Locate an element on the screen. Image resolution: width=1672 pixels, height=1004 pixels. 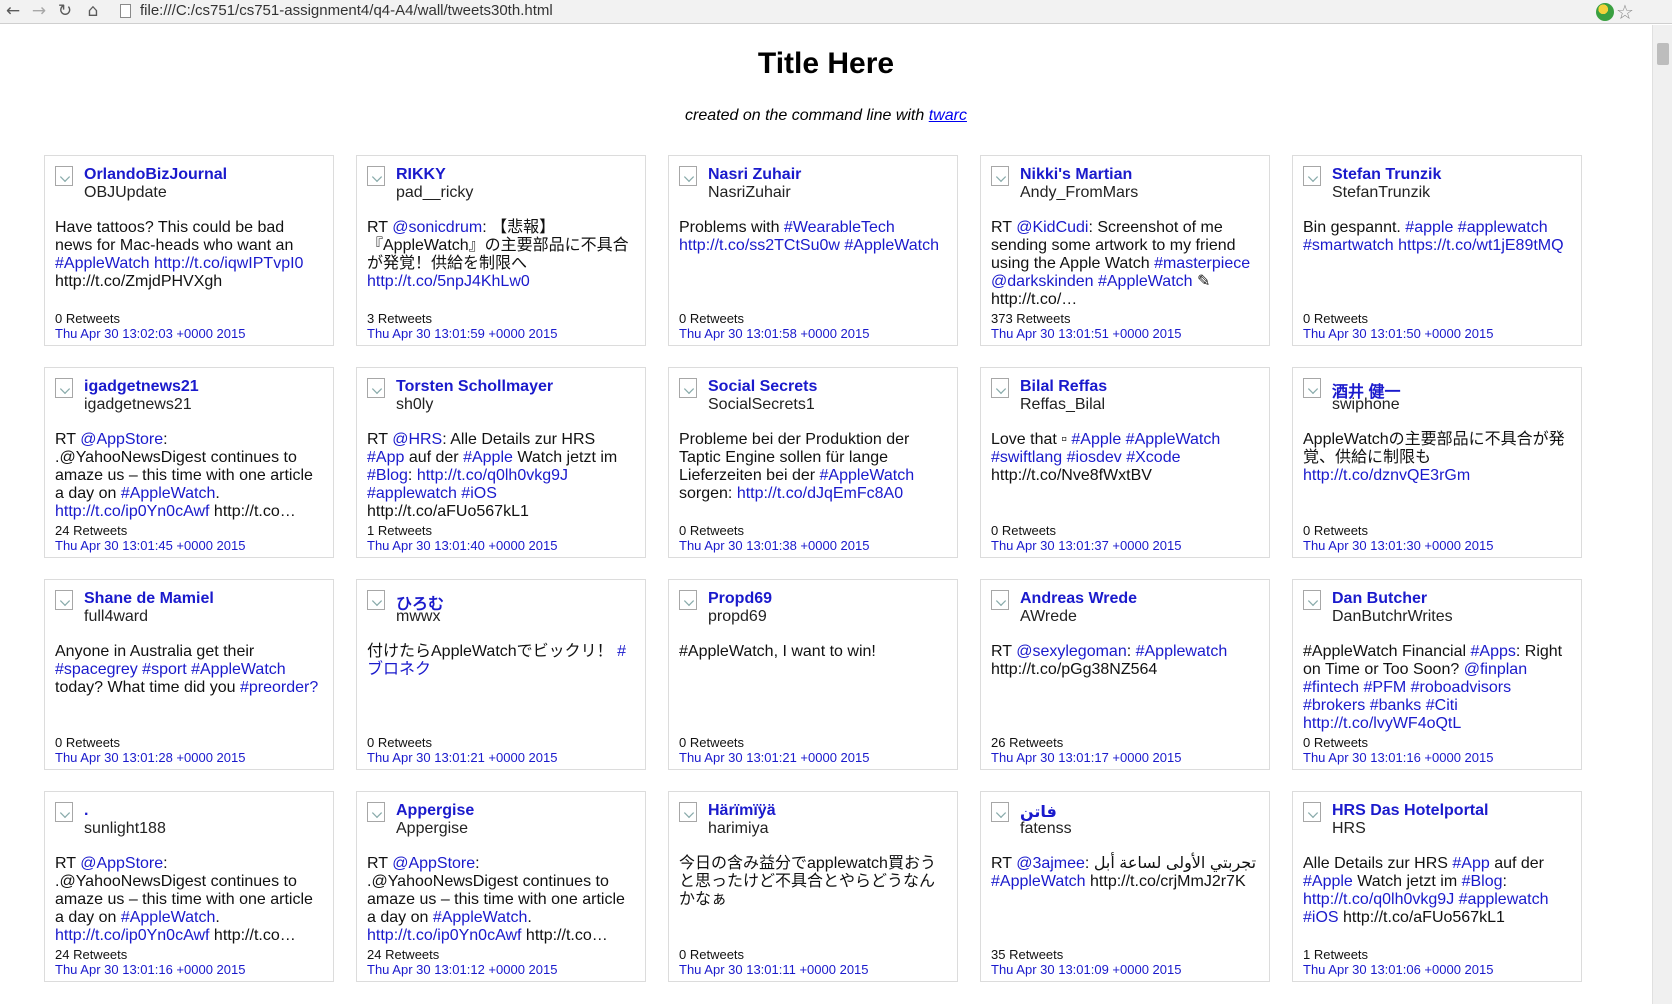
tweet-link: #fintech is located at coordinates (1331, 687).